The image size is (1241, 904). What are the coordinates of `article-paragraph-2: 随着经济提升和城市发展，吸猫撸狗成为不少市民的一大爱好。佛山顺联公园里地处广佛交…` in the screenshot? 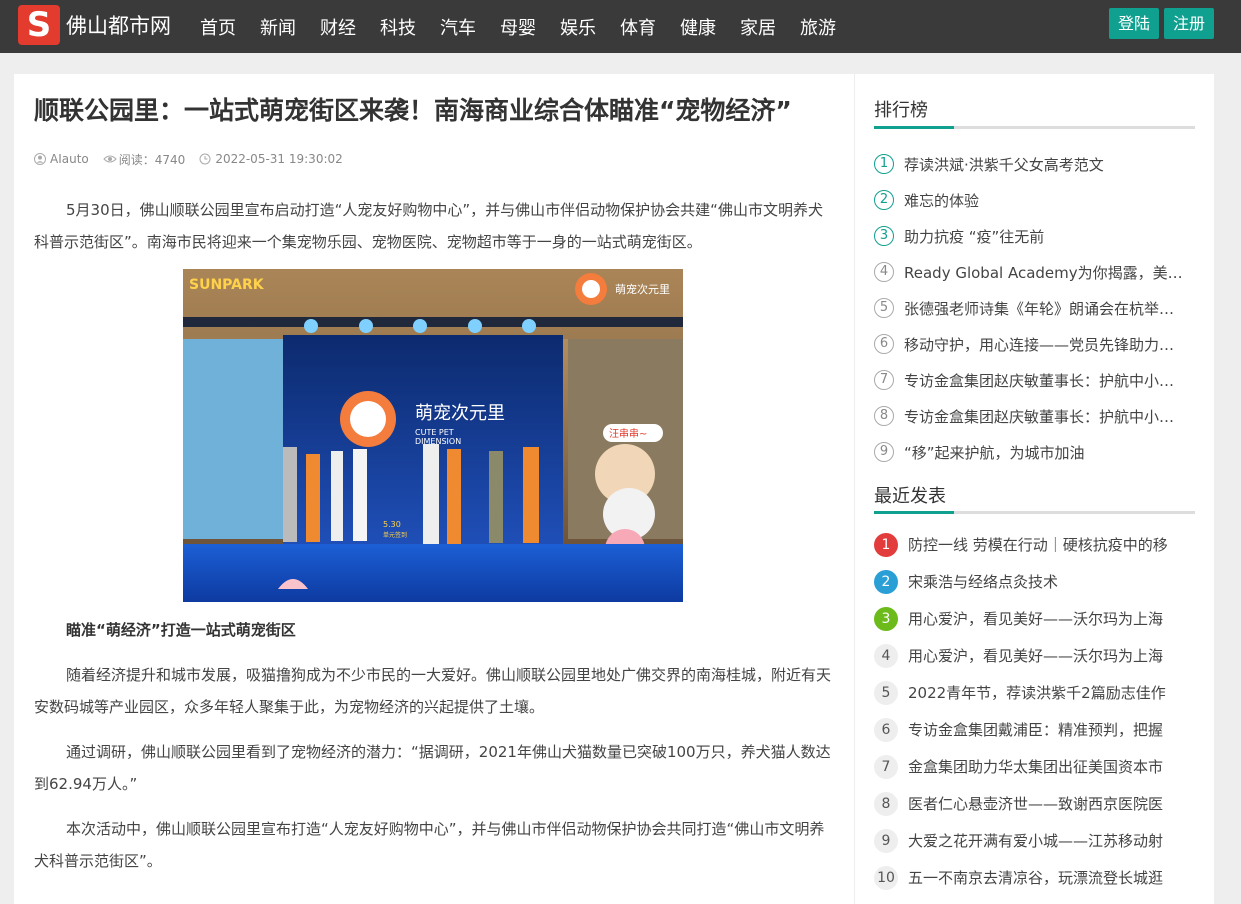 It's located at (433, 691).